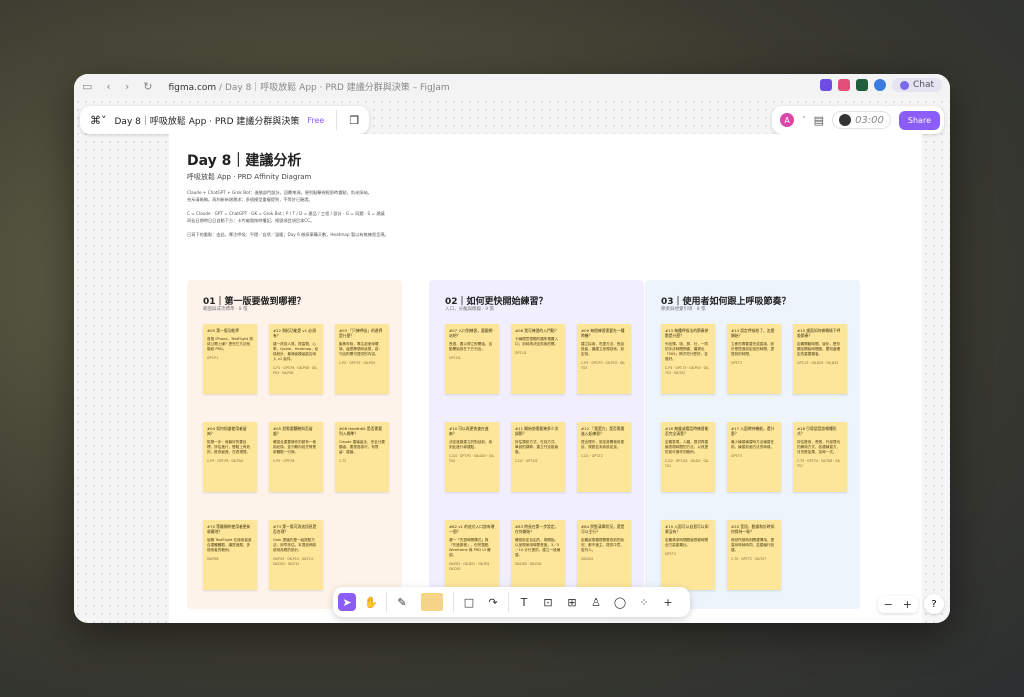 This screenshot has width=1024, height=697. I want to click on widget-icon: ⁘, so click(644, 602).